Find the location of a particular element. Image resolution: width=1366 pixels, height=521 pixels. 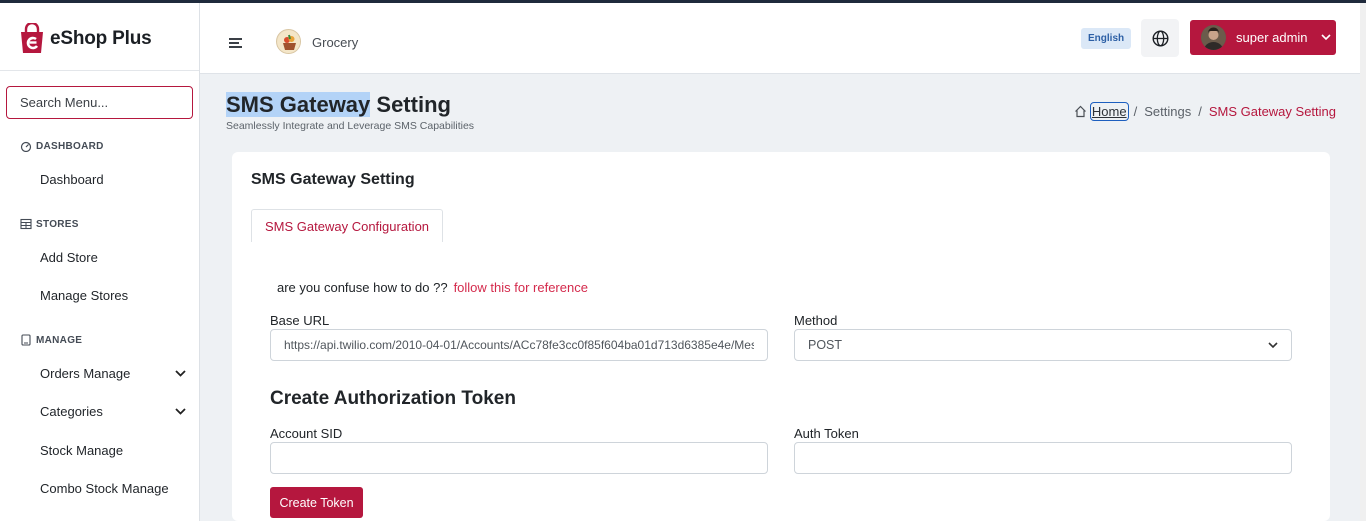

sidebar-item-combo-stock-manage: Combo Stock Manage is located at coordinates (113, 488).